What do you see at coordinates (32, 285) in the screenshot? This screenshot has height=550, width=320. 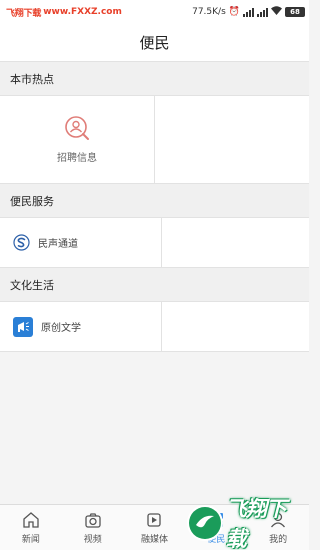 I see `section-title: 文化生活` at bounding box center [32, 285].